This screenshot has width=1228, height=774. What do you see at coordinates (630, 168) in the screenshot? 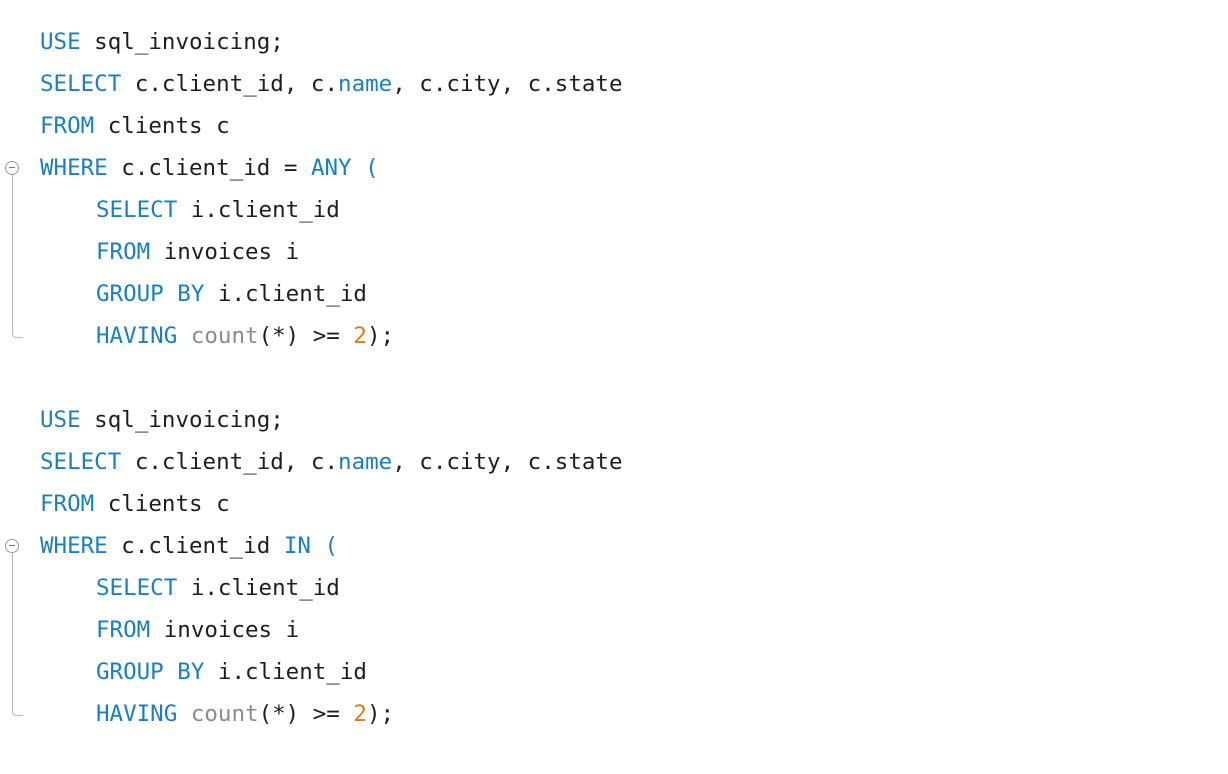
I see `code-line: WHERE c.client_id = ANY (` at bounding box center [630, 168].